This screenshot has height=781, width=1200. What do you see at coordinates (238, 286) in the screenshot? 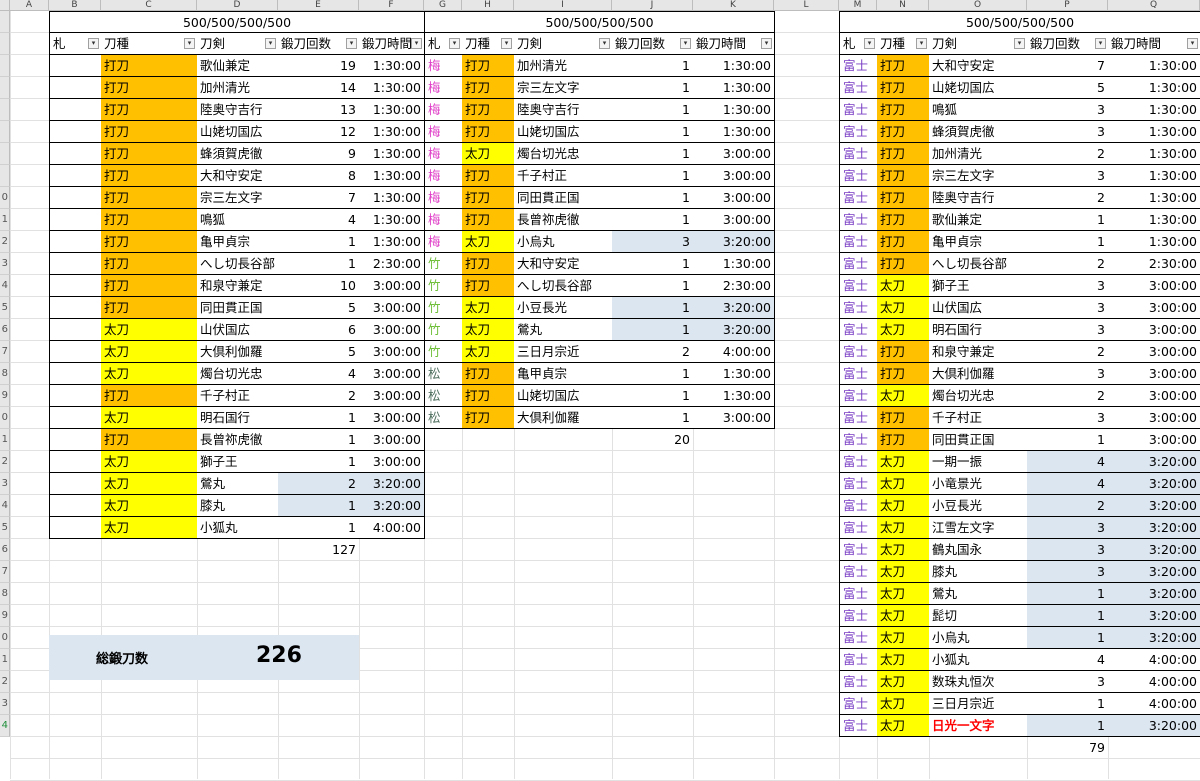
I see `sword-name-cell: 和泉守兼定` at bounding box center [238, 286].